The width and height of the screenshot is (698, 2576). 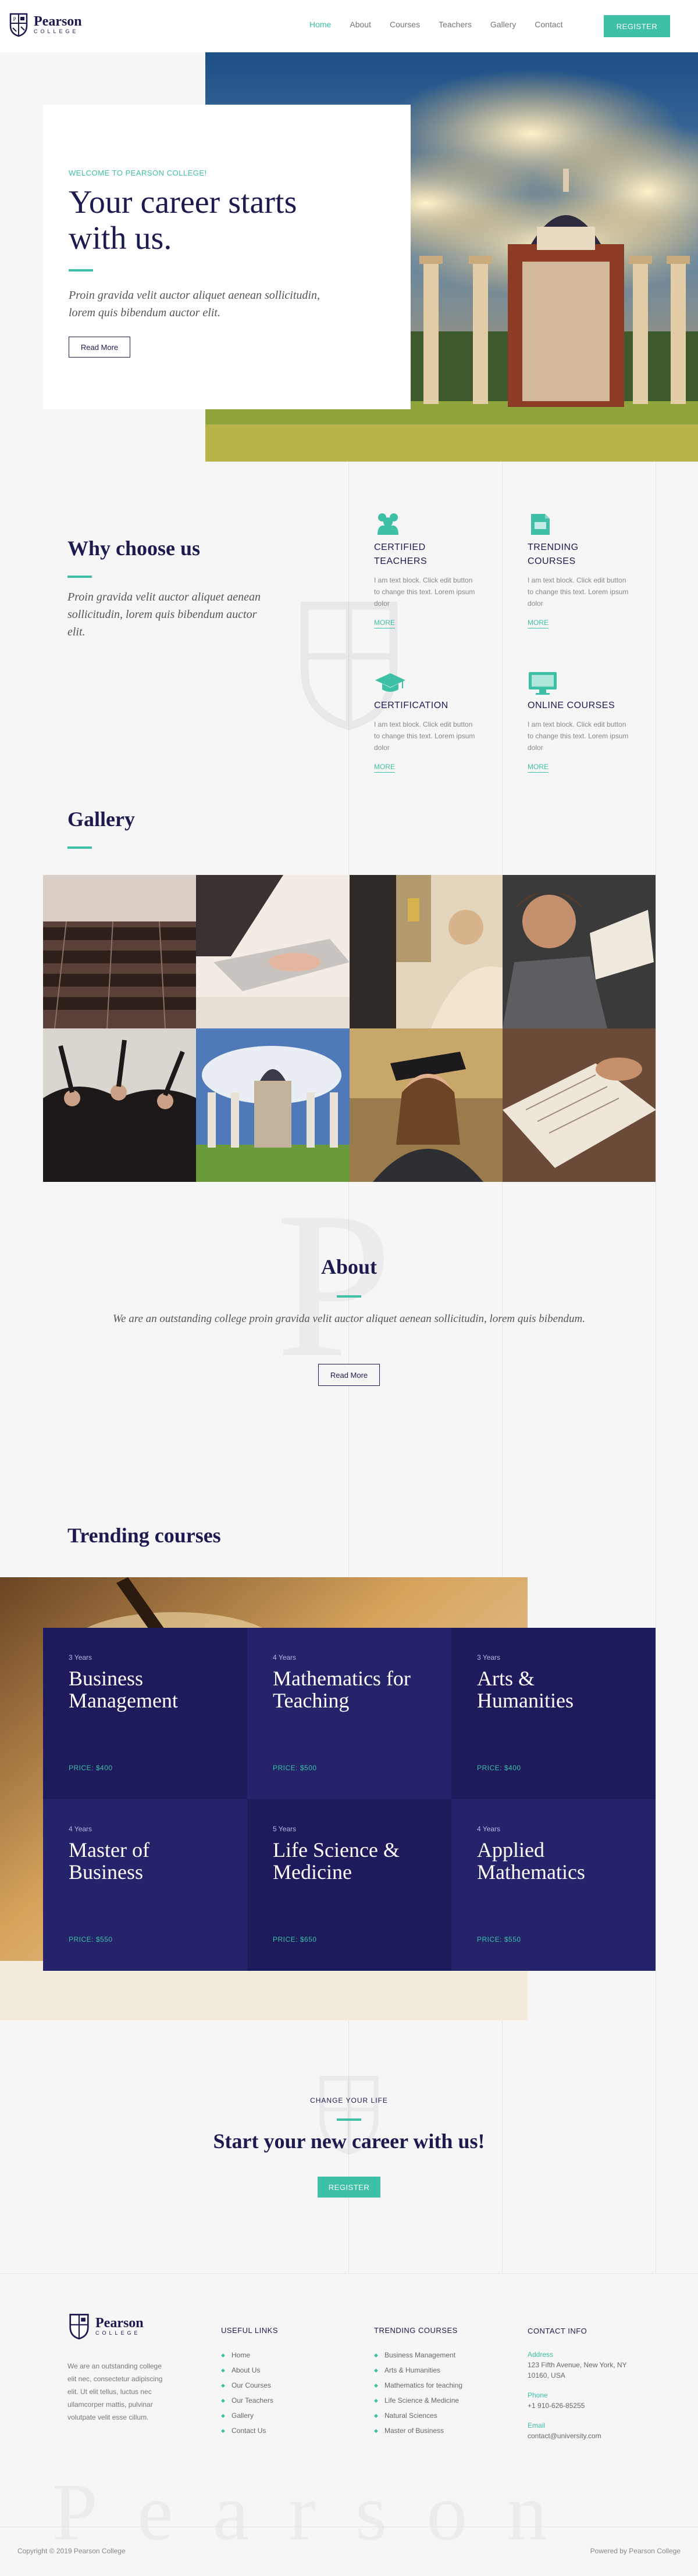 What do you see at coordinates (553, 1885) in the screenshot?
I see `course-card: 4 Years Applied Mathematics PRICE: $550` at bounding box center [553, 1885].